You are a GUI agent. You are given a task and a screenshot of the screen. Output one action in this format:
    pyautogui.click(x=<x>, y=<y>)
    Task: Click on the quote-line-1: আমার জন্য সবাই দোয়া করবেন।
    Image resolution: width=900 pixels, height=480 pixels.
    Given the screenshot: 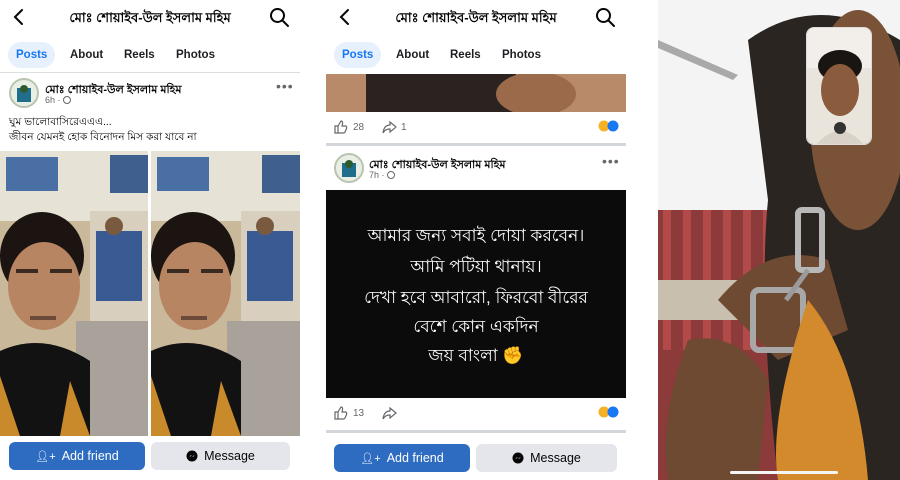 What is the action you would take?
    pyautogui.click(x=476, y=235)
    